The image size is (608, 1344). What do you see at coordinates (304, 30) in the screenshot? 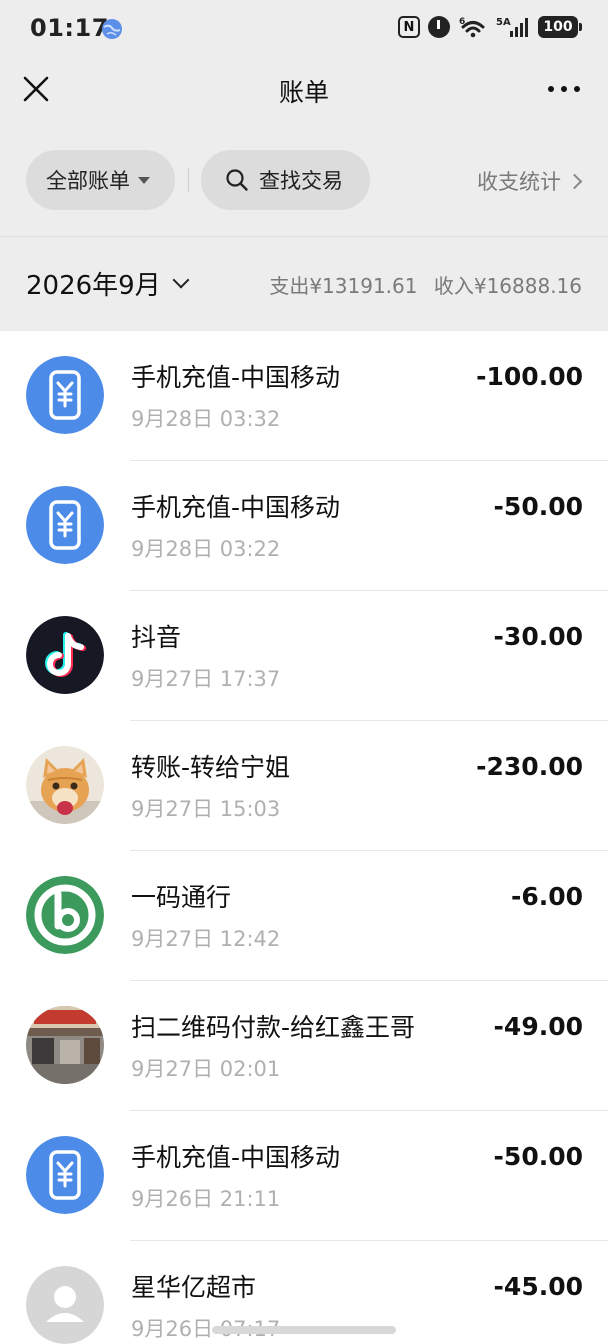
I see `status-bar: 01:17 N 6 5A 100` at bounding box center [304, 30].